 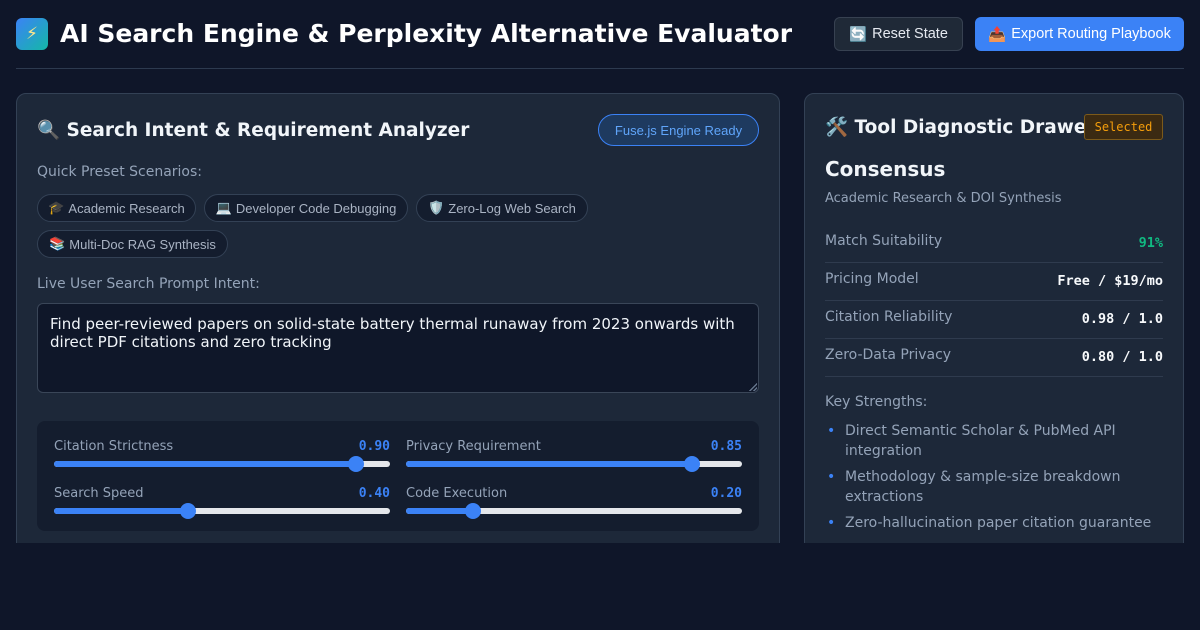 What do you see at coordinates (754, 388) in the screenshot?
I see `textarea-resize-handle` at bounding box center [754, 388].